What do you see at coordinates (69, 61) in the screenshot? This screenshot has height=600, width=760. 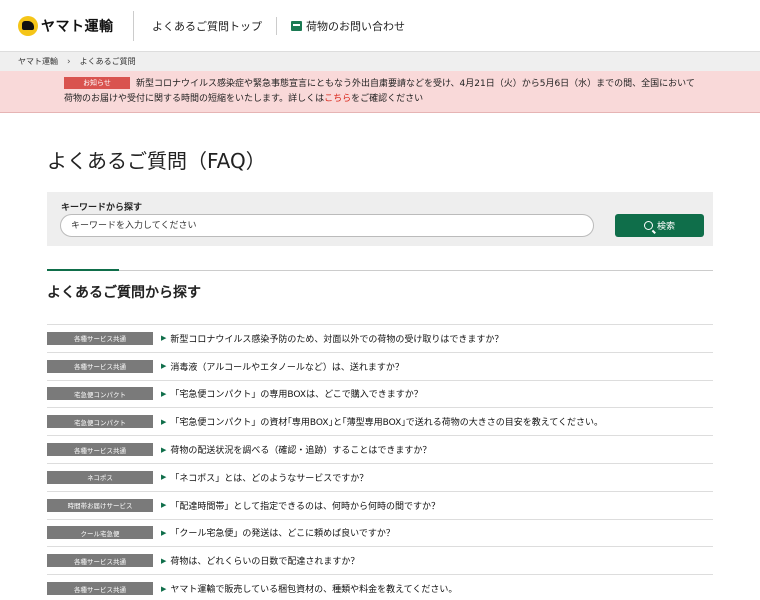 I see `chevron-right-icon: ›` at bounding box center [69, 61].